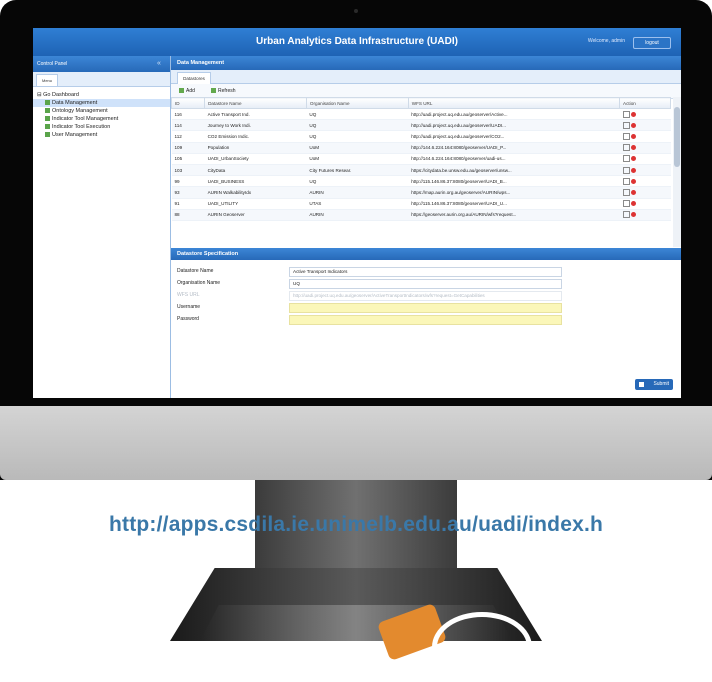 The width and height of the screenshot is (712, 682). Describe the element at coordinates (75, 103) in the screenshot. I see `sidebar-item-label: Data Management` at that location.